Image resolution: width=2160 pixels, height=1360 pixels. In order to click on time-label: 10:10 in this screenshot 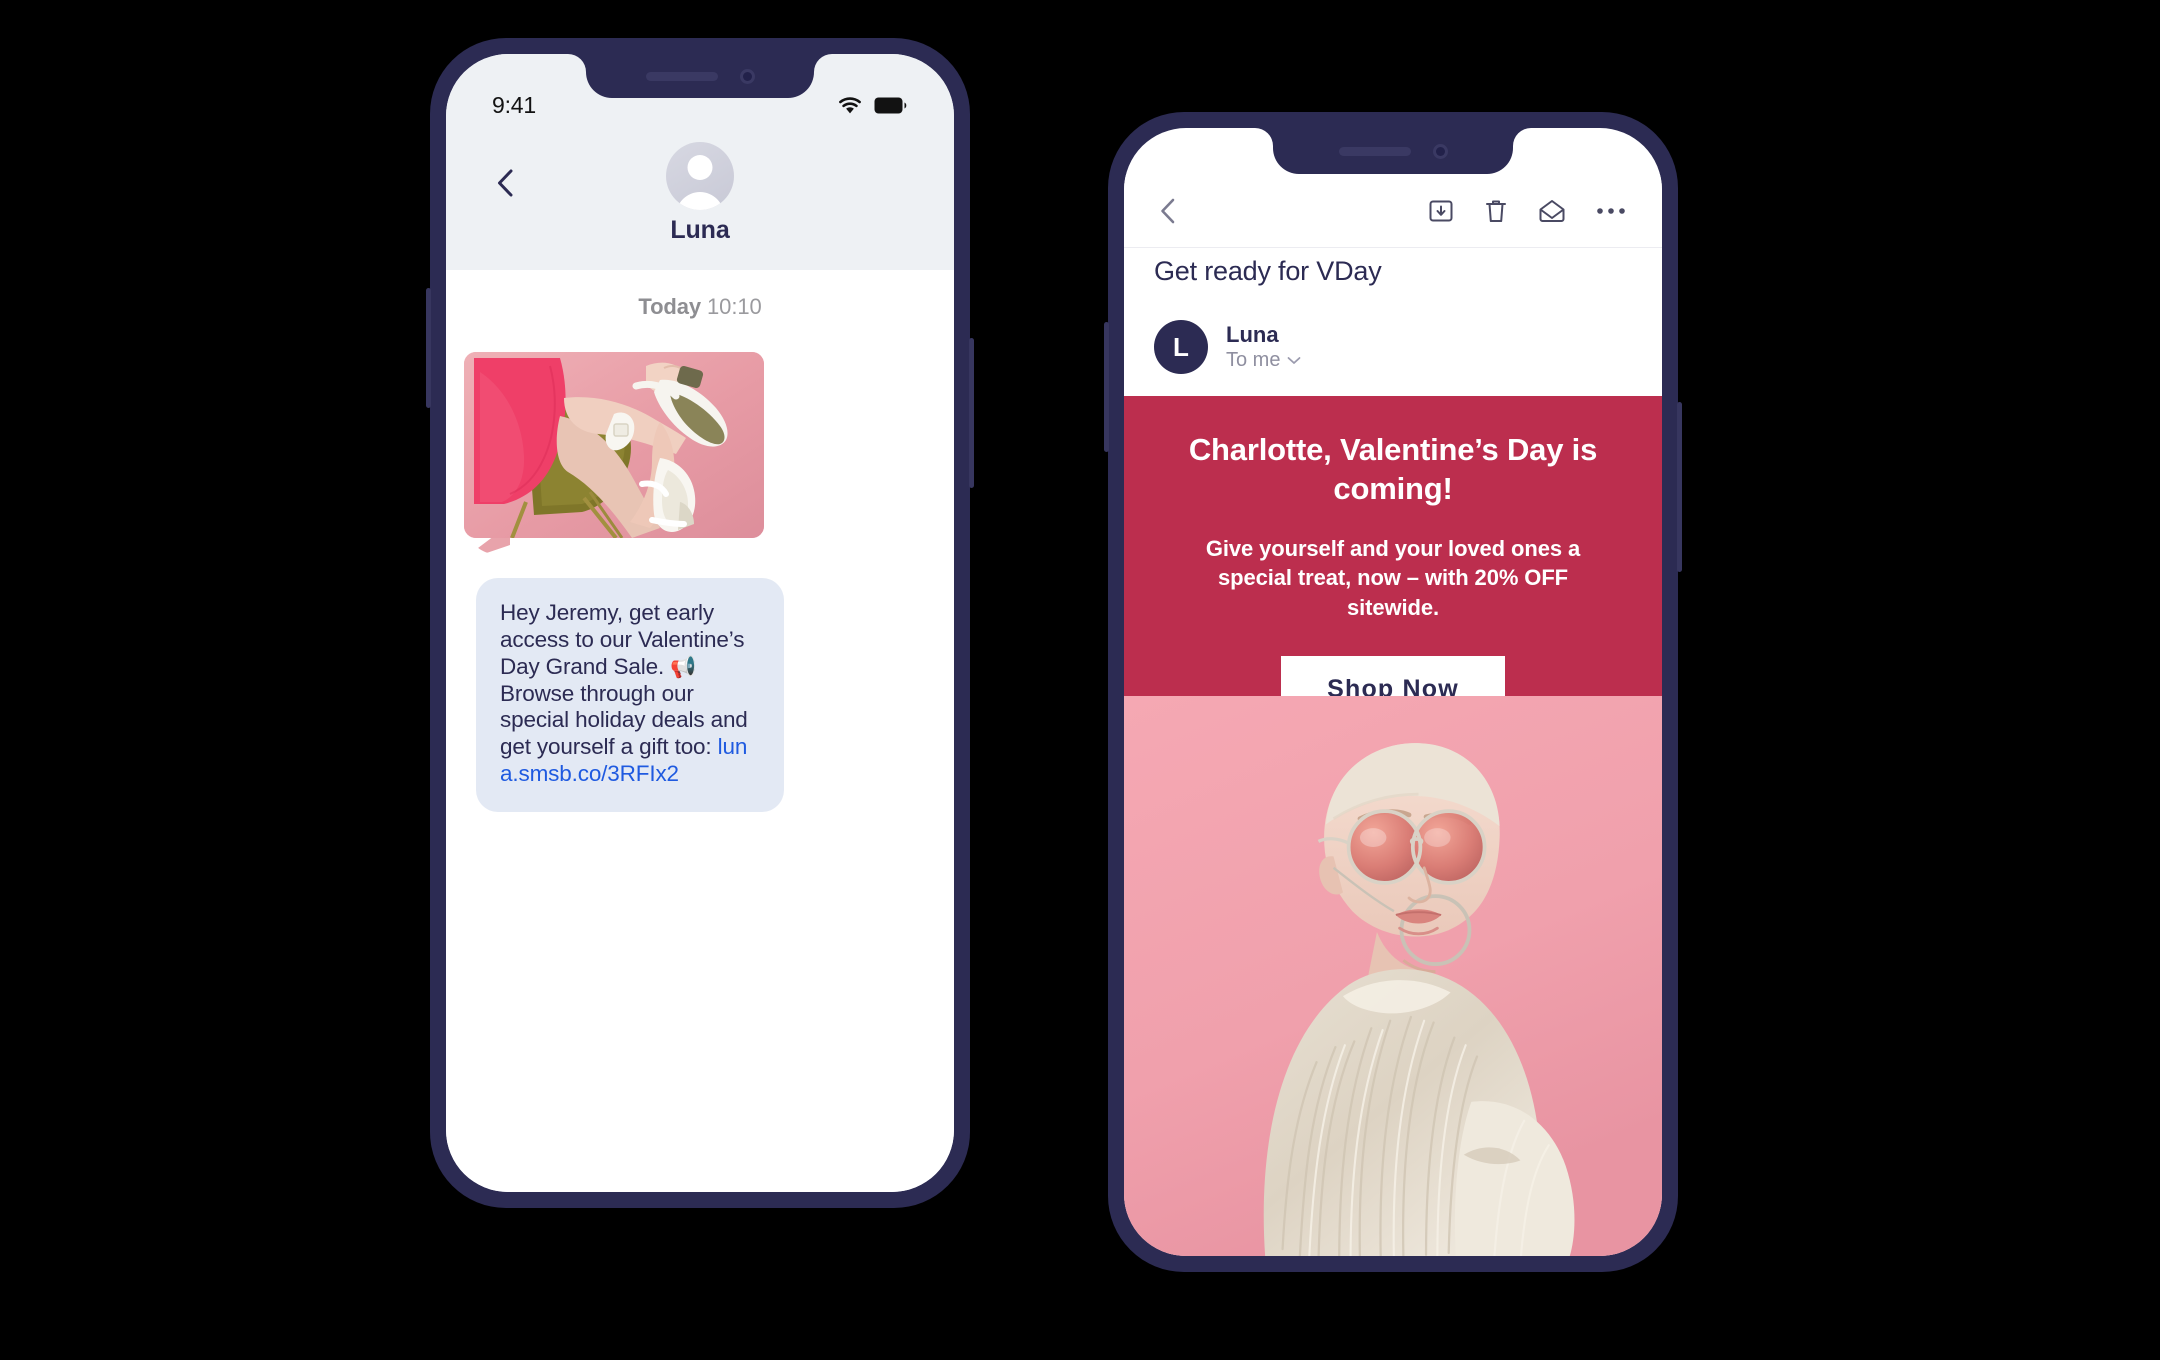, I will do `click(734, 306)`.